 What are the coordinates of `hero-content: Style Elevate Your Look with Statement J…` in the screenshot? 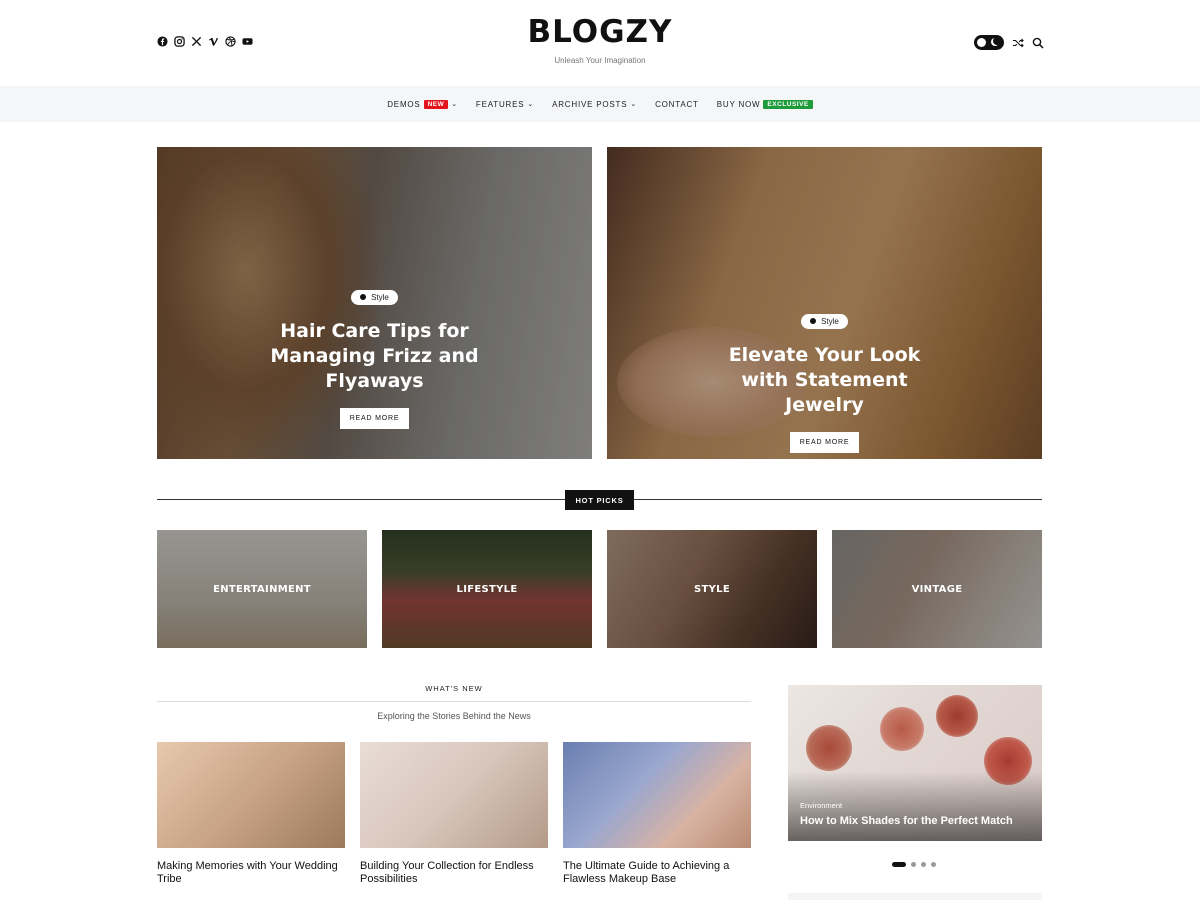 It's located at (824, 381).